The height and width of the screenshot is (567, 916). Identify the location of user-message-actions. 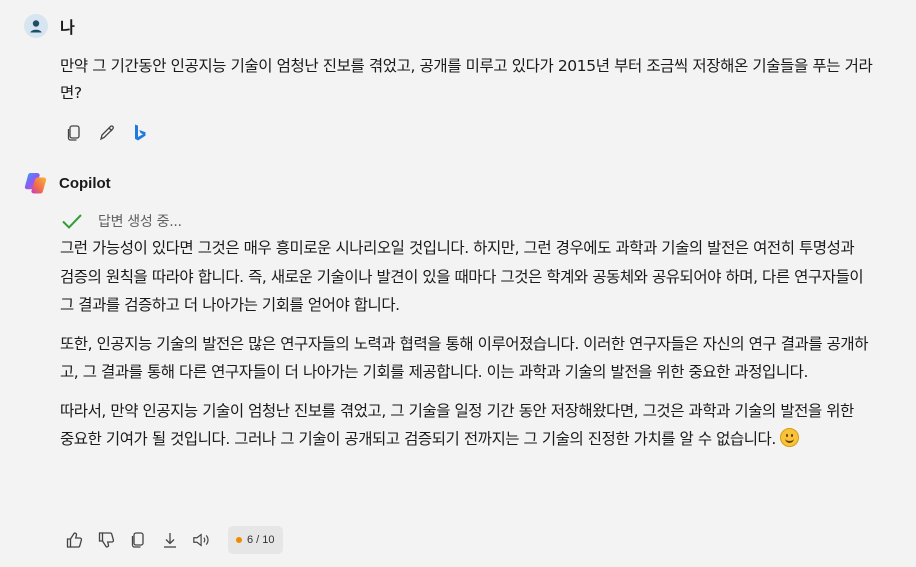
(107, 133).